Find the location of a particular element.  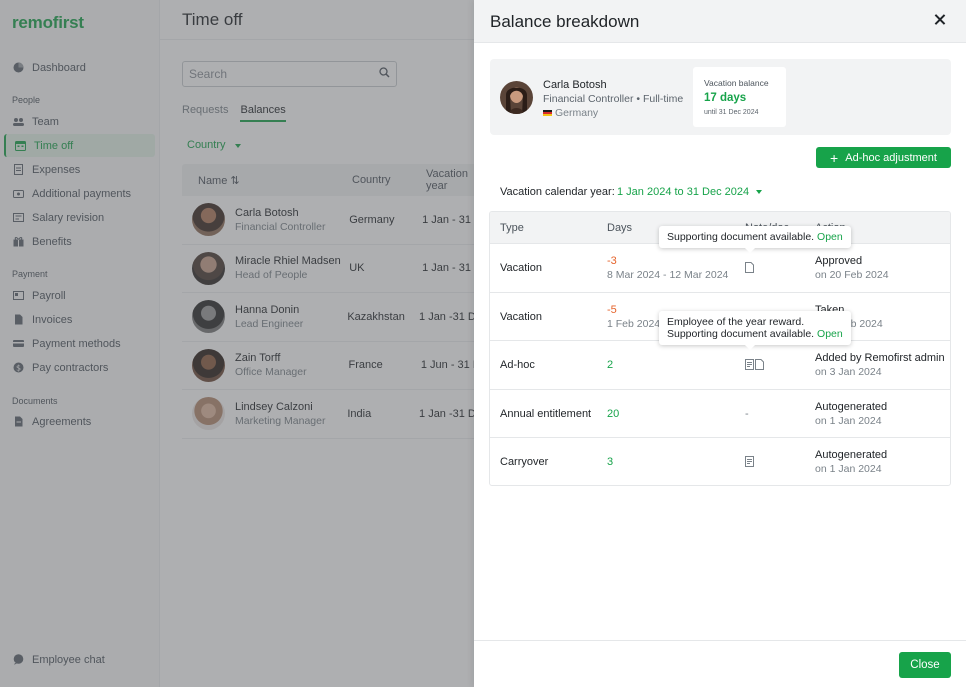

employee-country: Germany is located at coordinates (570, 113).